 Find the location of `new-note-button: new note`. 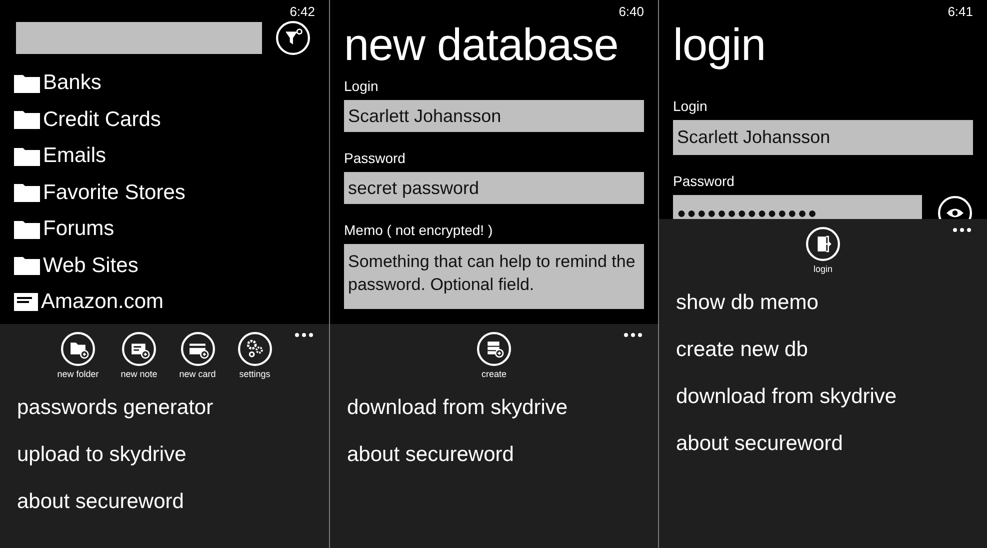

new-note-button: new note is located at coordinates (139, 355).